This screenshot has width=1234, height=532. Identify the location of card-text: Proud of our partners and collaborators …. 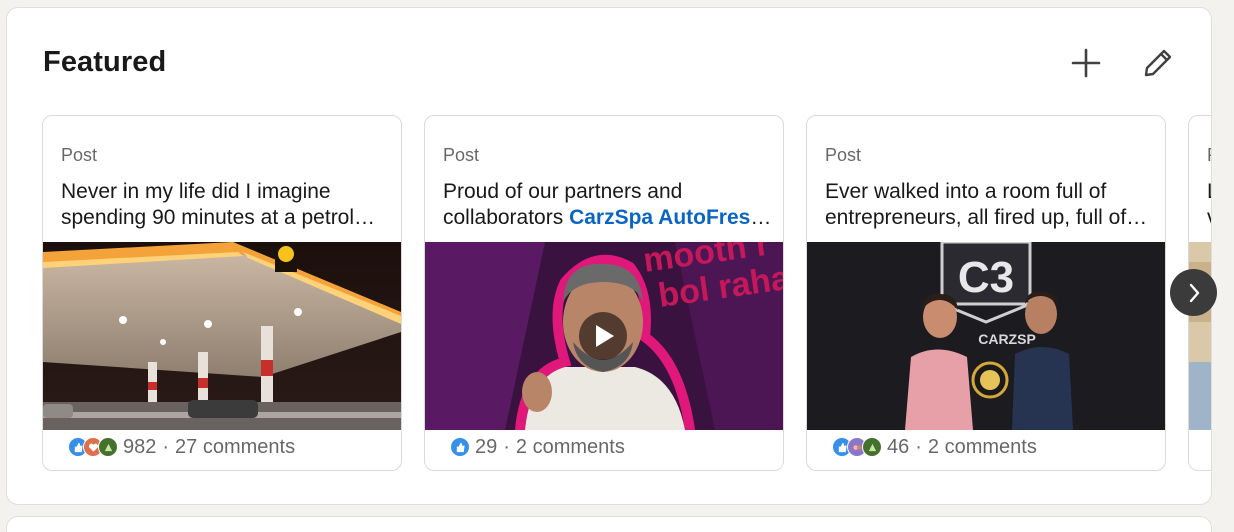
(608, 205).